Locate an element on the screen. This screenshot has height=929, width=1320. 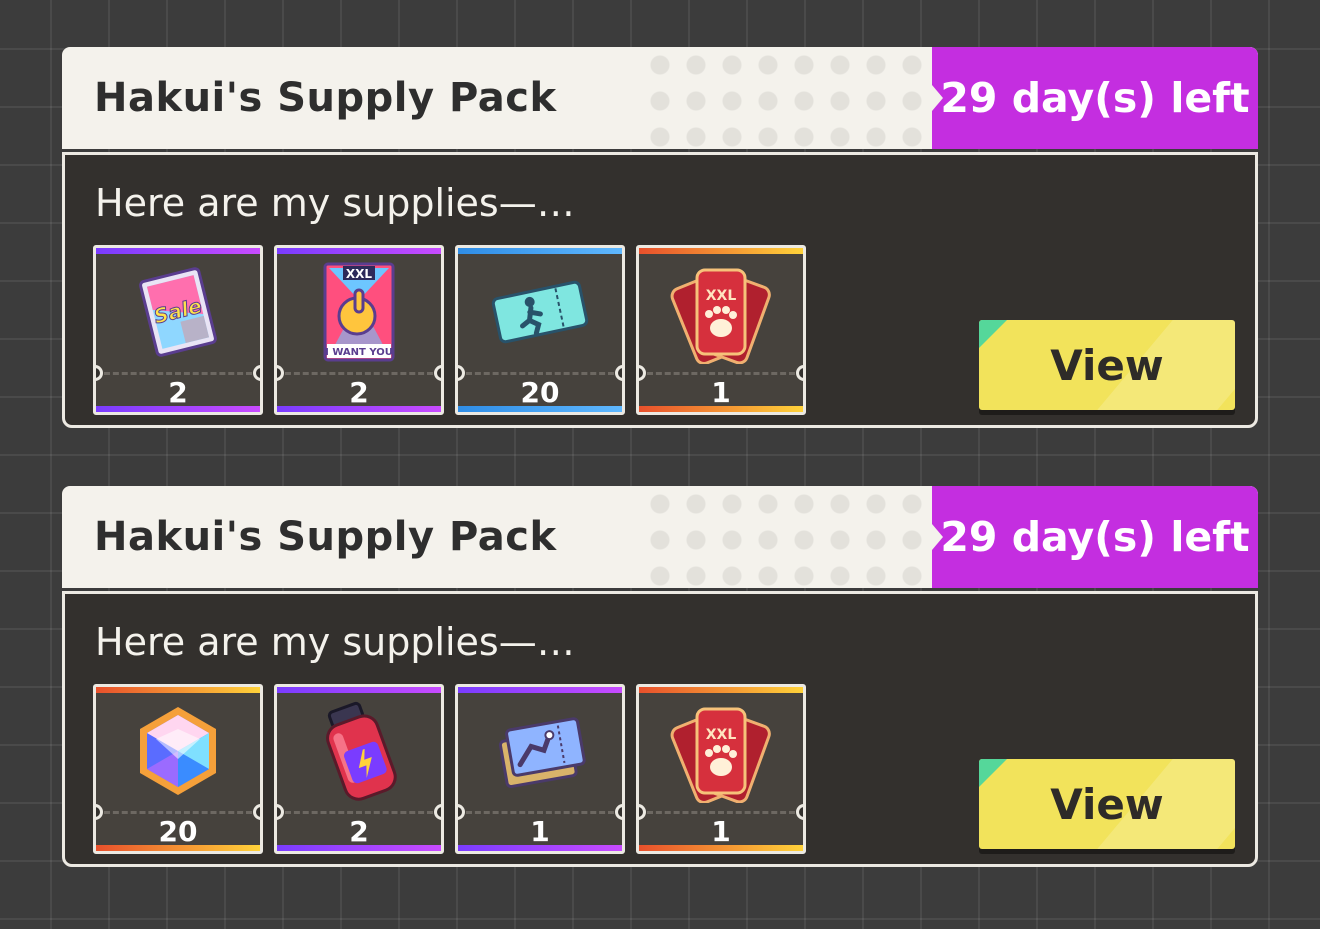
item-list: 20 2 1 XXL 1 is located at coordinates (455, 769).